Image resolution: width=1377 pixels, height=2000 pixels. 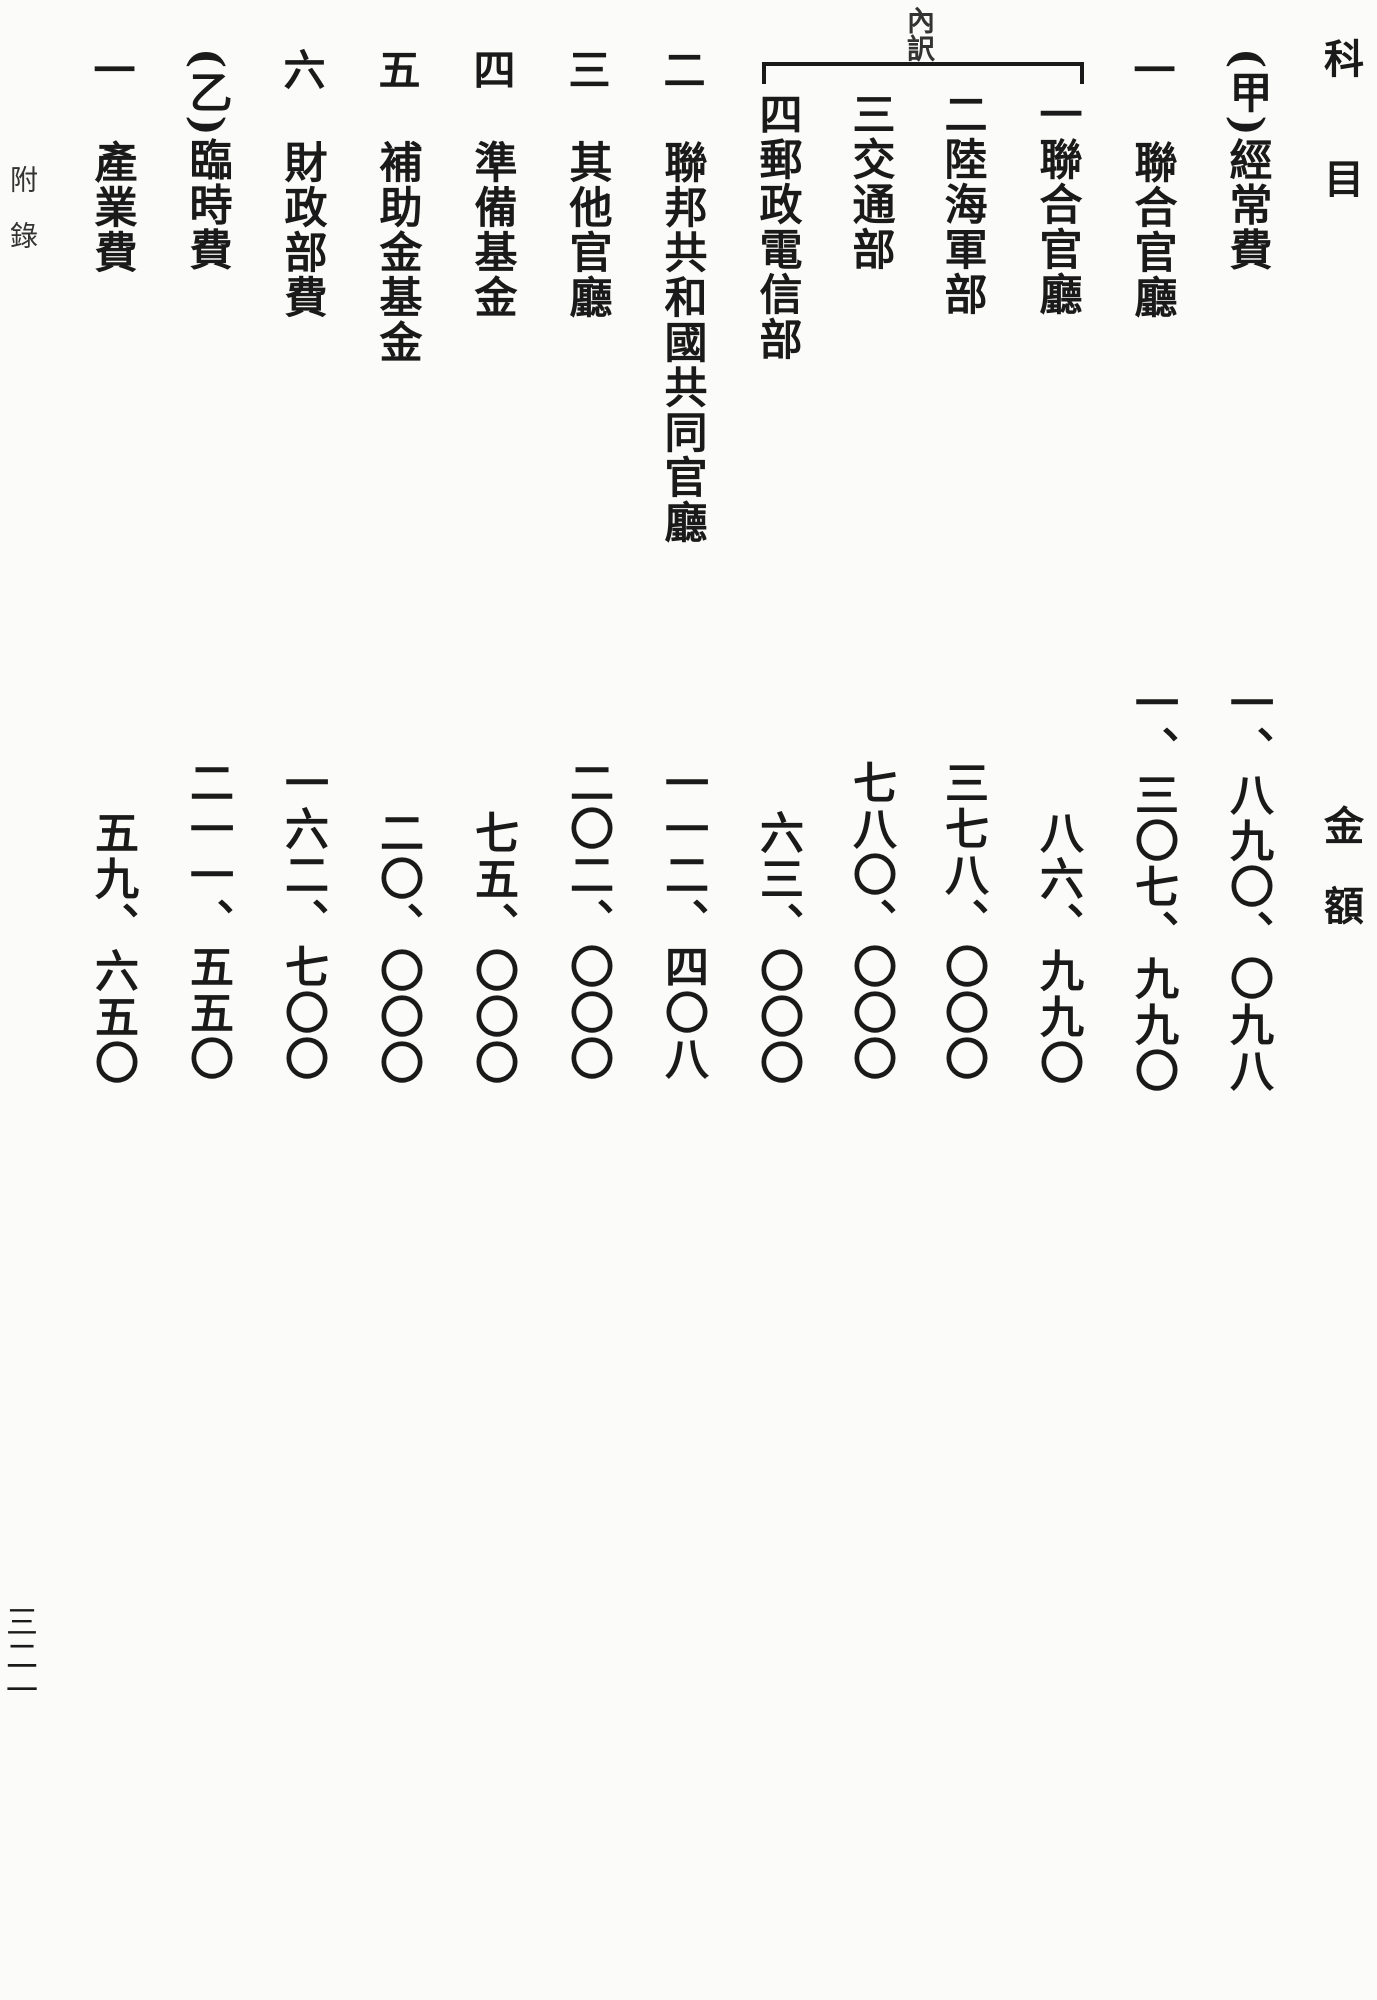 What do you see at coordinates (1152, 887) in the screenshot?
I see `row-amount: 一、三〇七、九九〇` at bounding box center [1152, 887].